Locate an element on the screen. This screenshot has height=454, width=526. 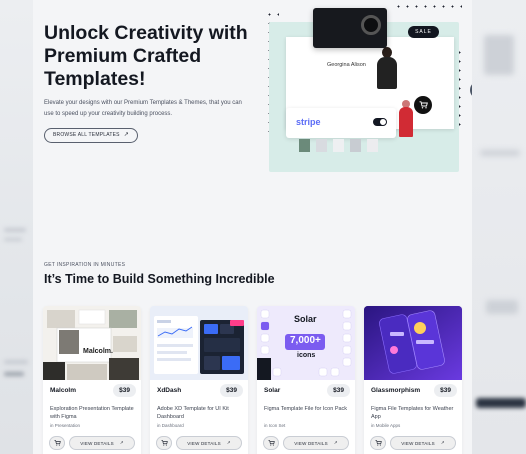
malcolm-thumbnail: Malcolm. is located at coordinates (92, 343).